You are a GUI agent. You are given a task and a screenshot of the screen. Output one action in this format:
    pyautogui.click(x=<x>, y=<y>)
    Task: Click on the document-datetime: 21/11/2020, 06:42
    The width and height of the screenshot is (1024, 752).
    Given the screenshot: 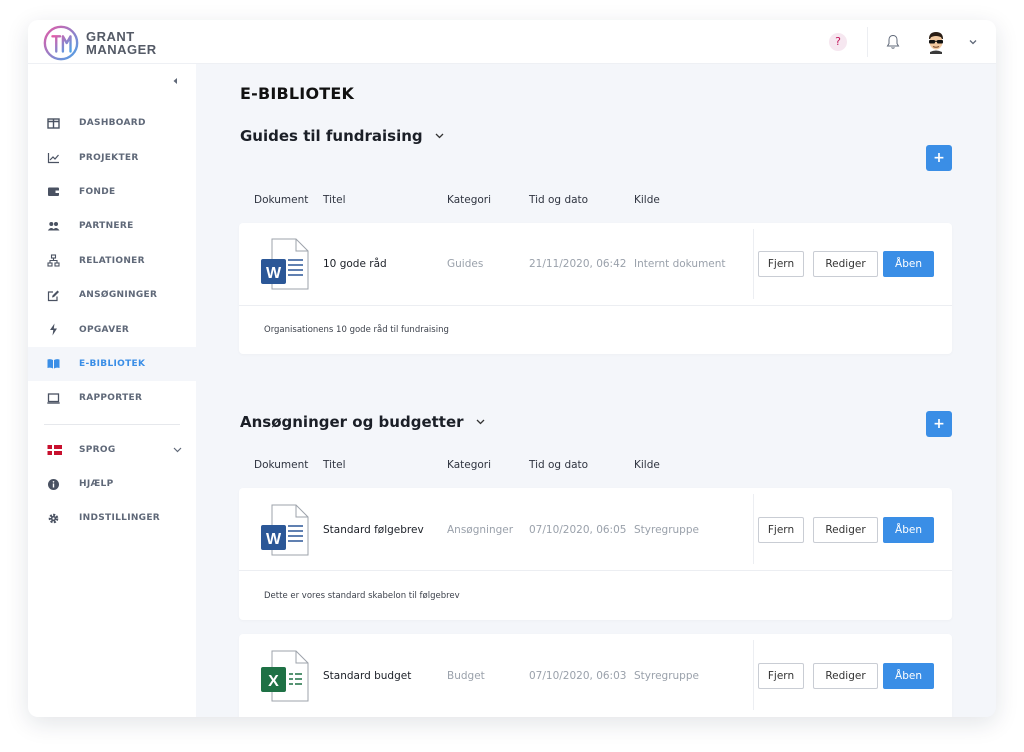 What is the action you would take?
    pyautogui.click(x=578, y=264)
    